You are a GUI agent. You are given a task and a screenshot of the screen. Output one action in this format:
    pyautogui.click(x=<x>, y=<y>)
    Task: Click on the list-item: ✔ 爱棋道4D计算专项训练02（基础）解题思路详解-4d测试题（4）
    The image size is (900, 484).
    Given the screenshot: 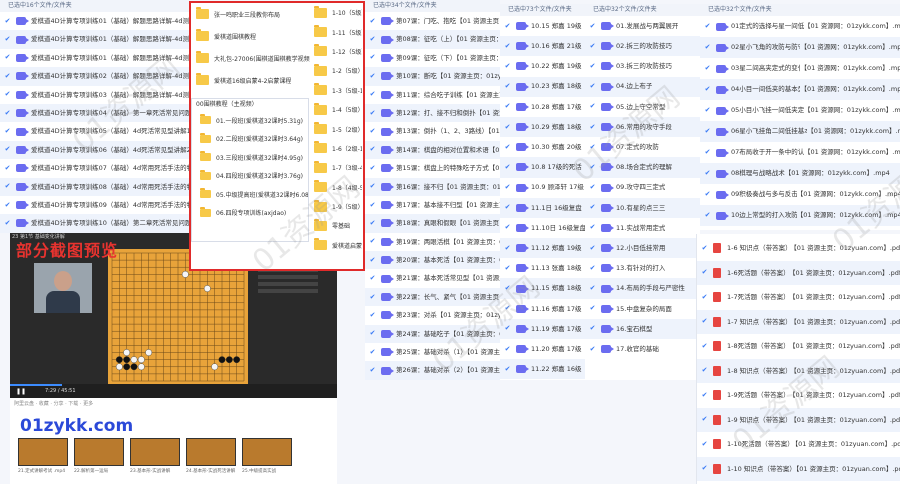 What is the action you would take?
    pyautogui.click(x=94, y=76)
    